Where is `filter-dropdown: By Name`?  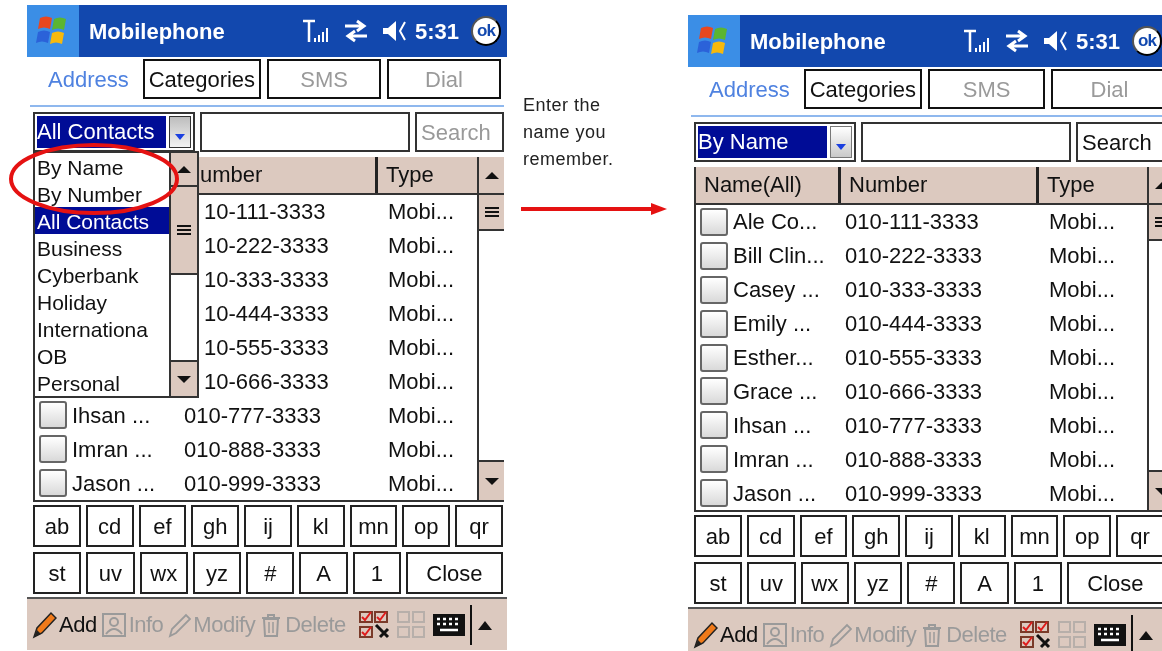
filter-dropdown: By Name is located at coordinates (775, 142).